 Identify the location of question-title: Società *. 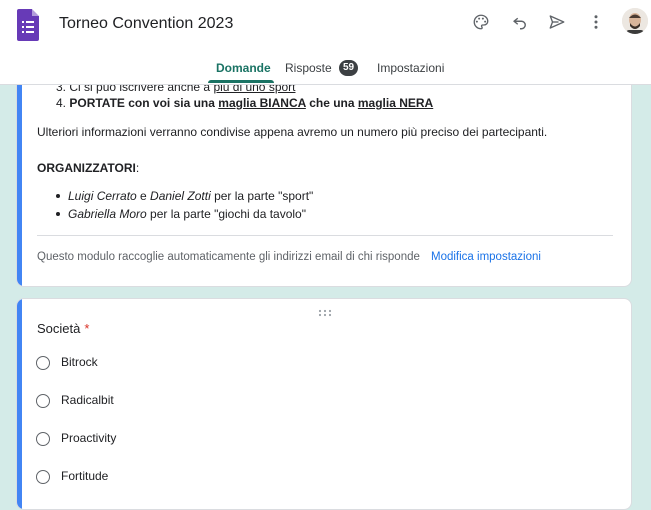
(63, 328).